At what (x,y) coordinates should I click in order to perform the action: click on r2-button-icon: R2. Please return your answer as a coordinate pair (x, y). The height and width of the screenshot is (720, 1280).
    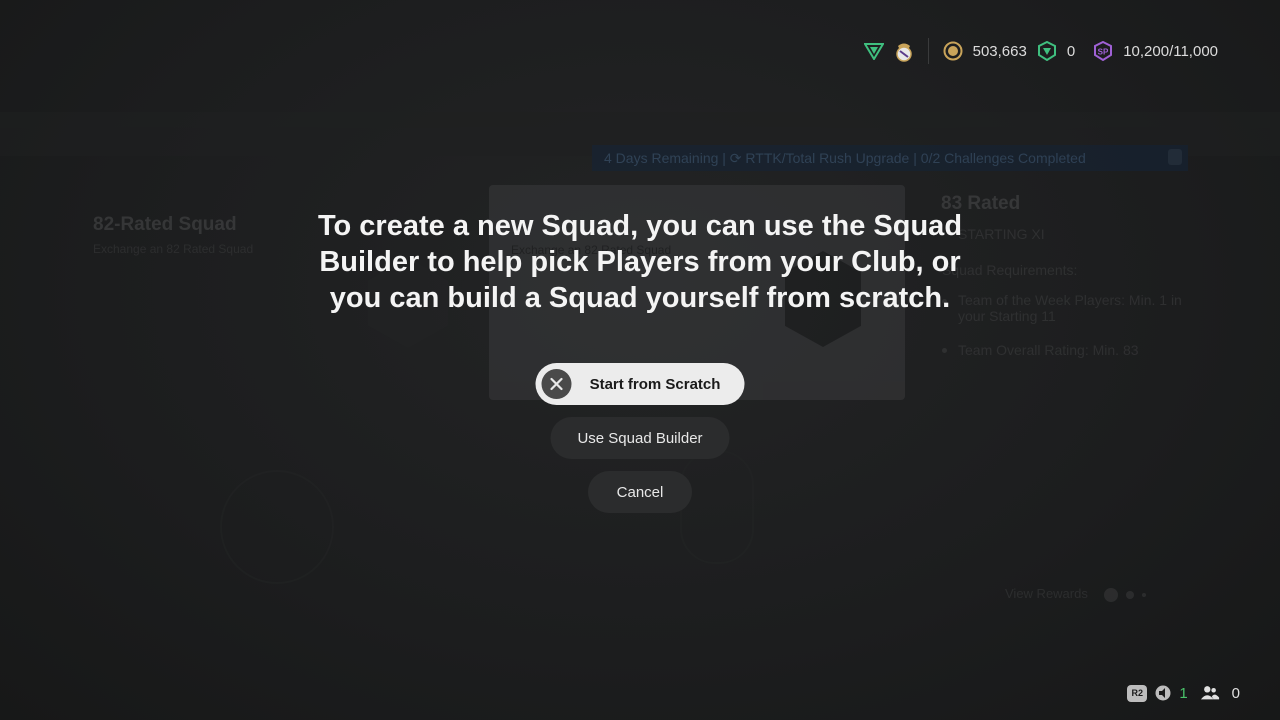
    Looking at the image, I should click on (1137, 693).